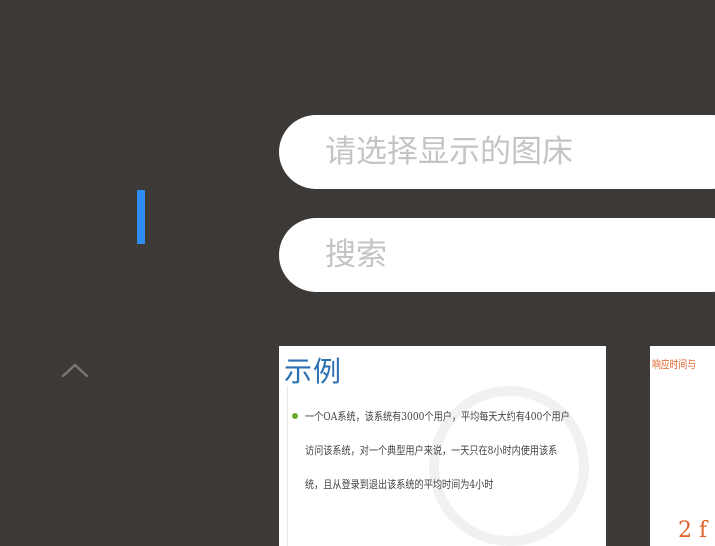 The image size is (715, 546). I want to click on collapse-button, so click(75, 369).